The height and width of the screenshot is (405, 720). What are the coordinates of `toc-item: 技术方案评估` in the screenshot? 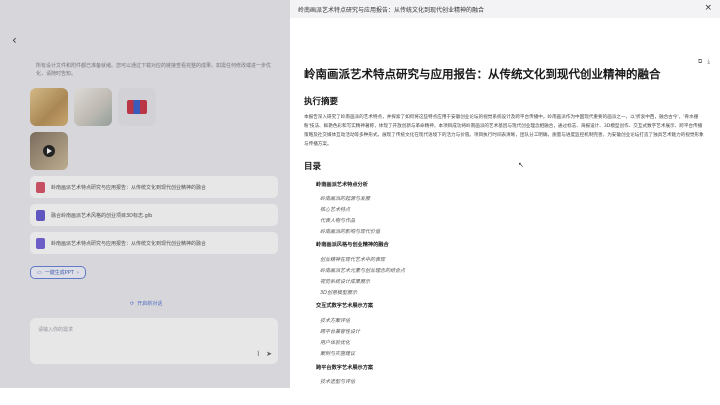 It's located at (335, 320).